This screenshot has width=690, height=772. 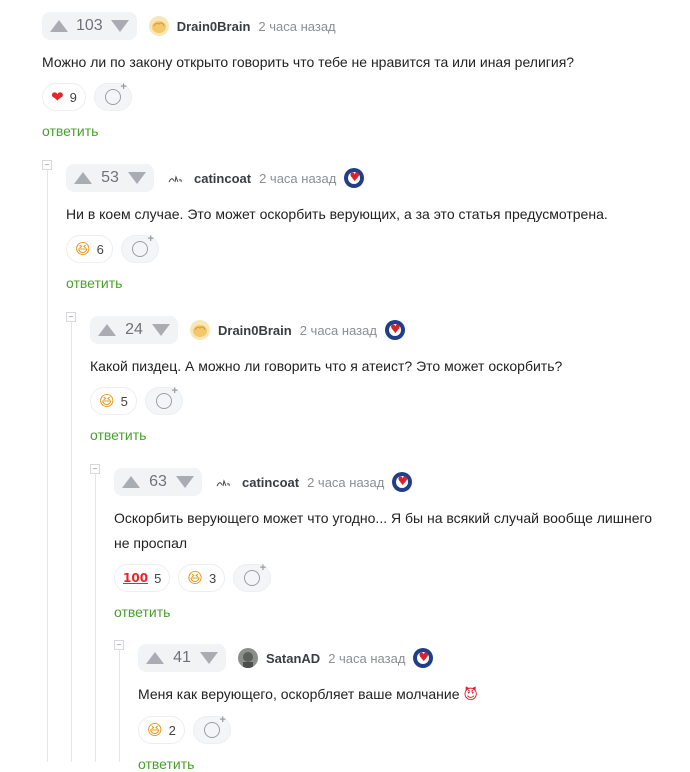 What do you see at coordinates (100, 249) in the screenshot?
I see `reaction-count: 6` at bounding box center [100, 249].